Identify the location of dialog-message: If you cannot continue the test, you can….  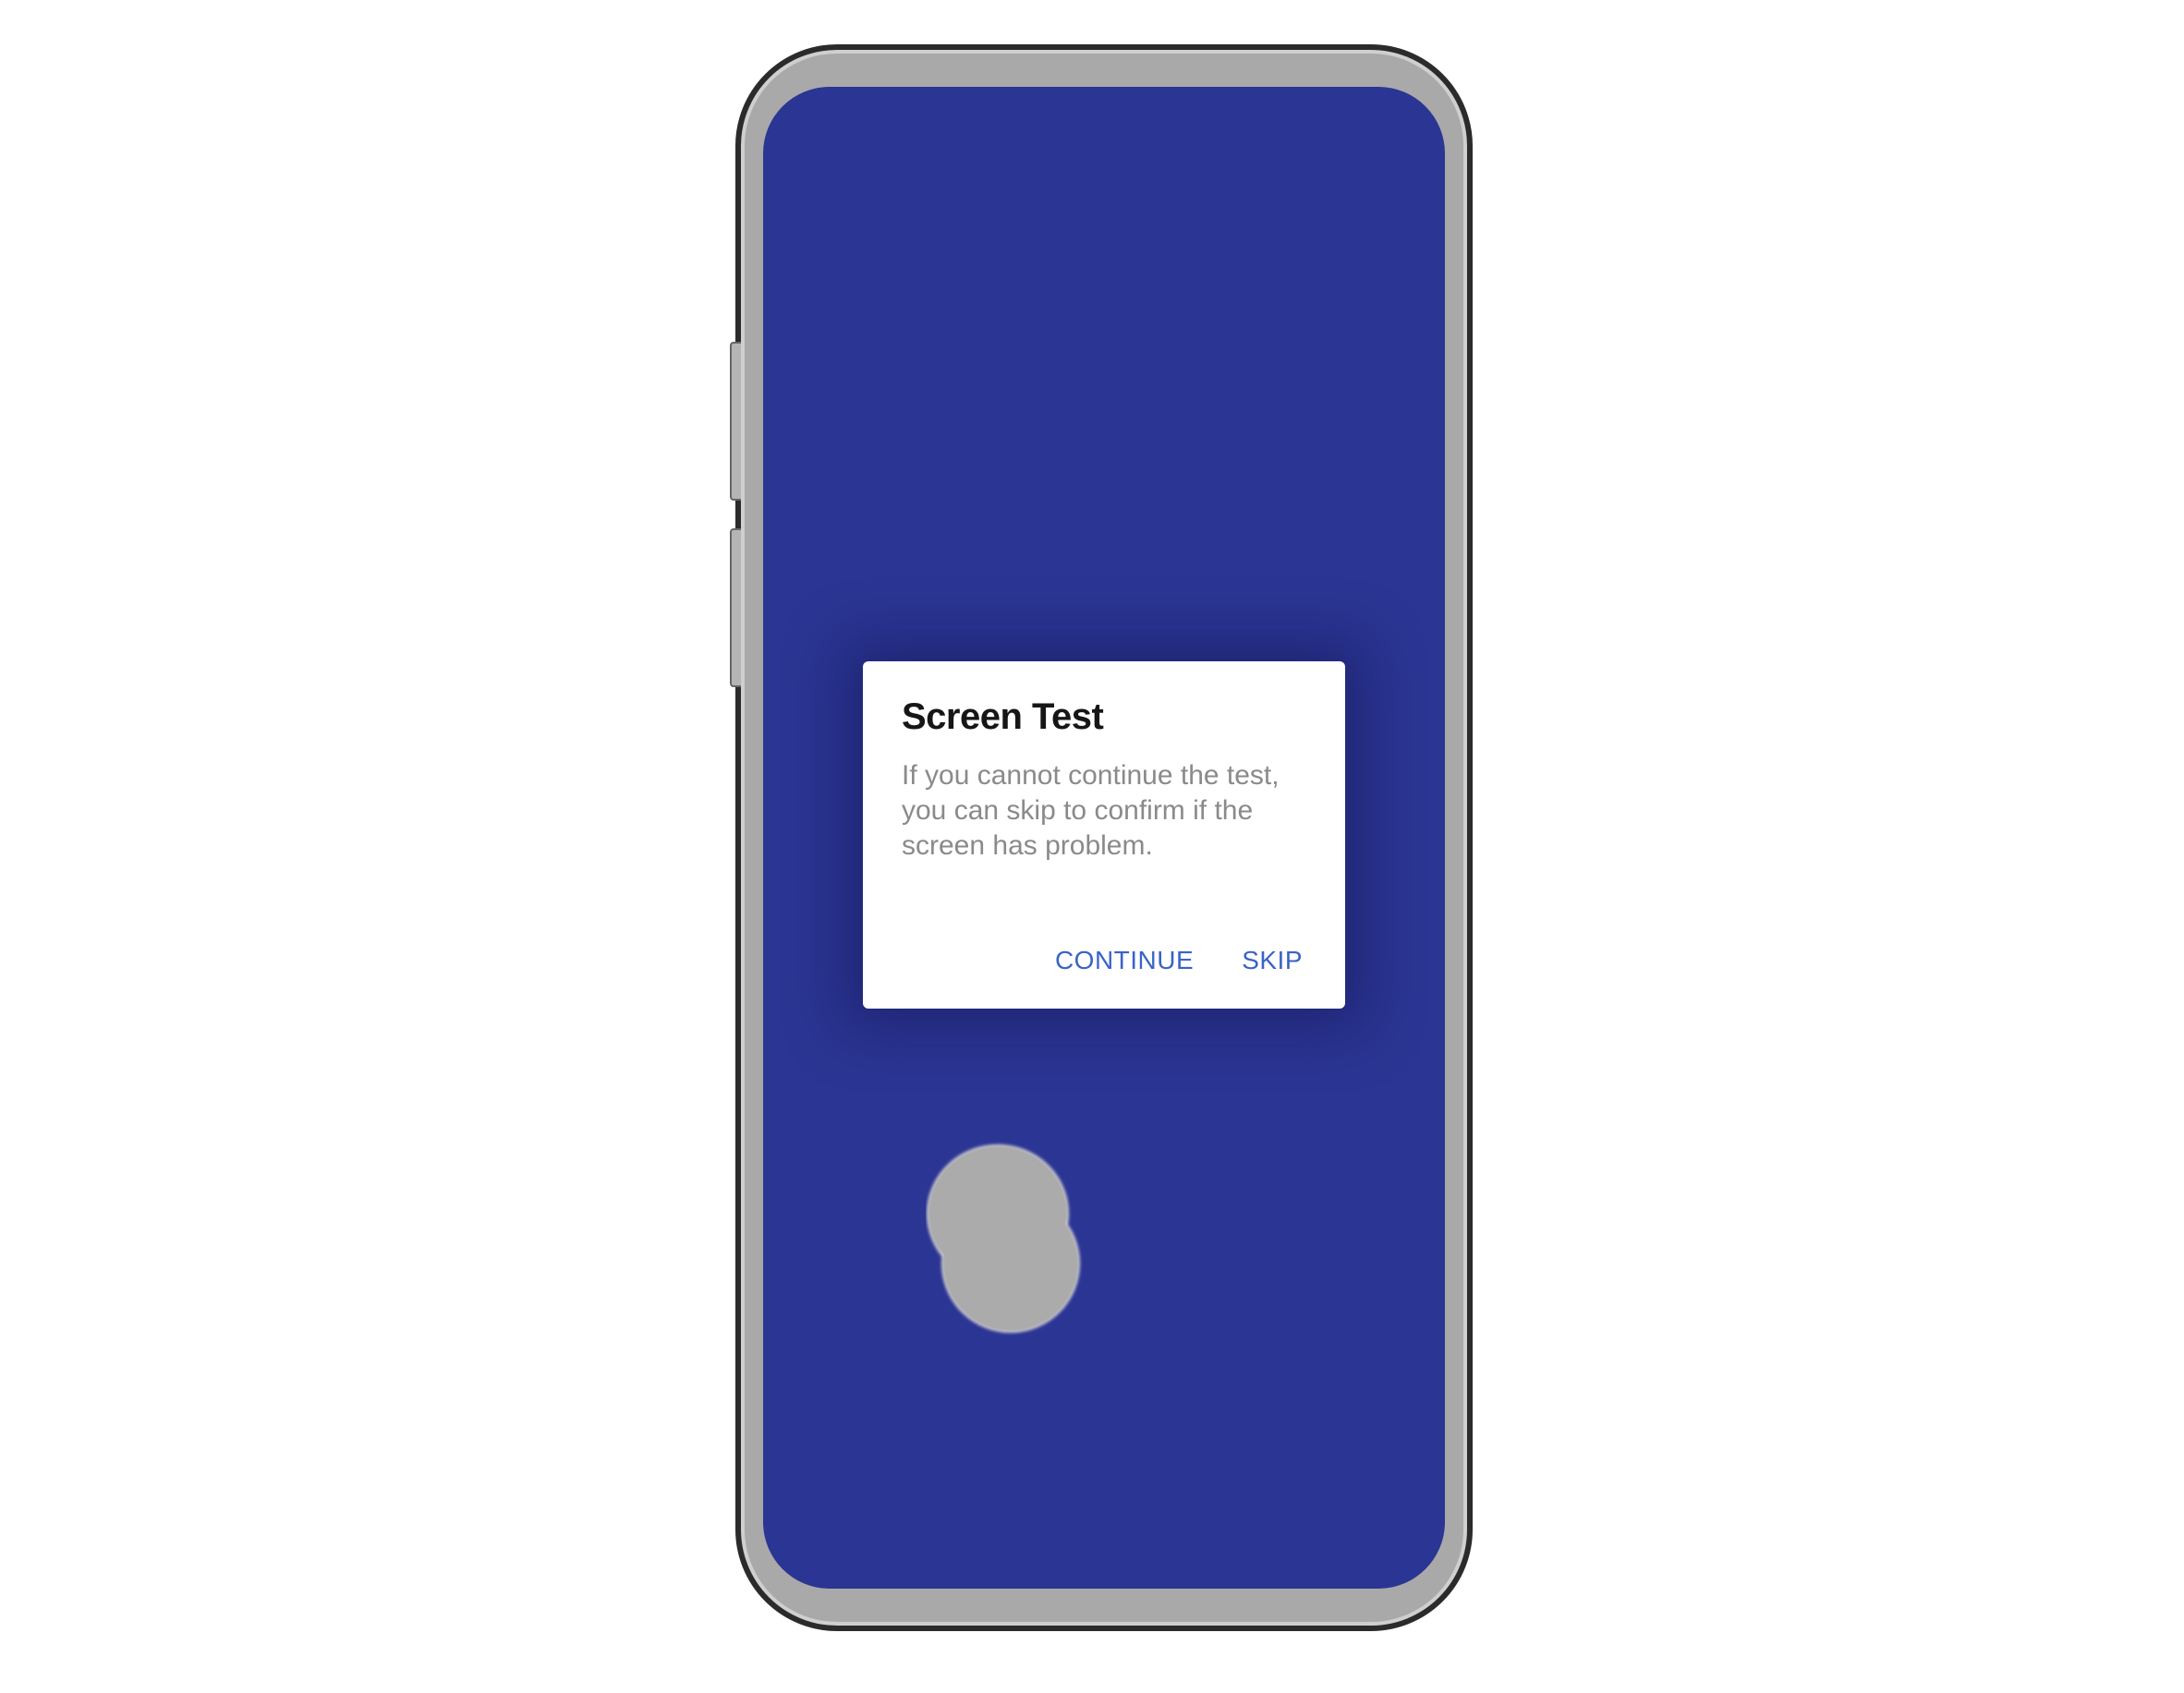
(1091, 810).